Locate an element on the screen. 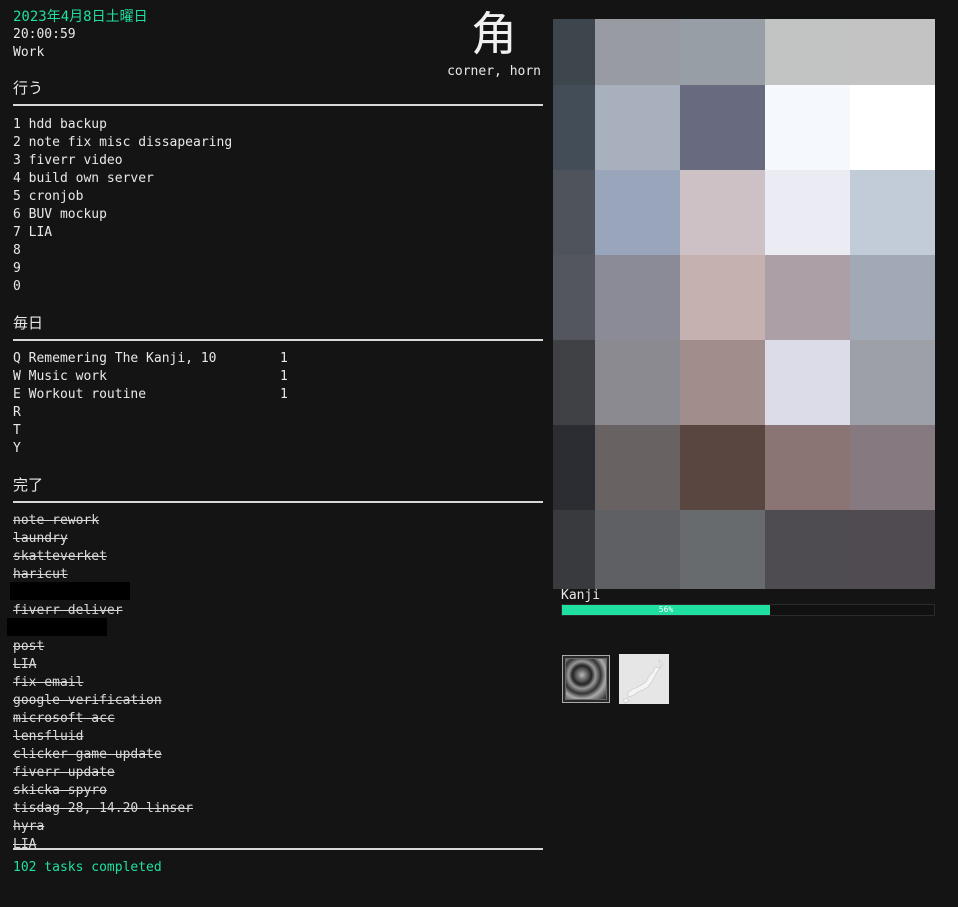 The width and height of the screenshot is (958, 907). completed-item: fix email is located at coordinates (103, 683).